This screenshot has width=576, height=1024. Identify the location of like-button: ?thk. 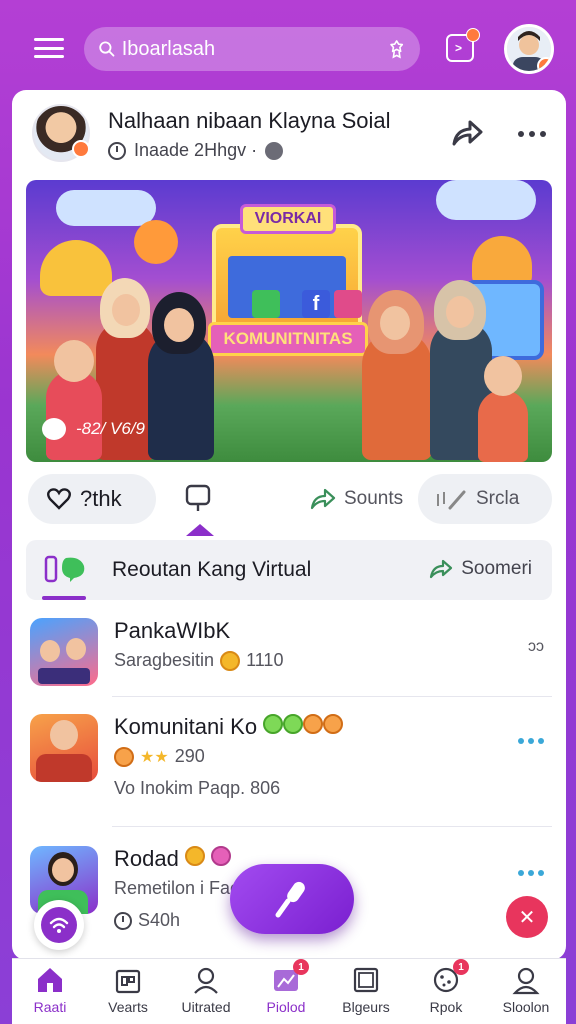
(92, 499).